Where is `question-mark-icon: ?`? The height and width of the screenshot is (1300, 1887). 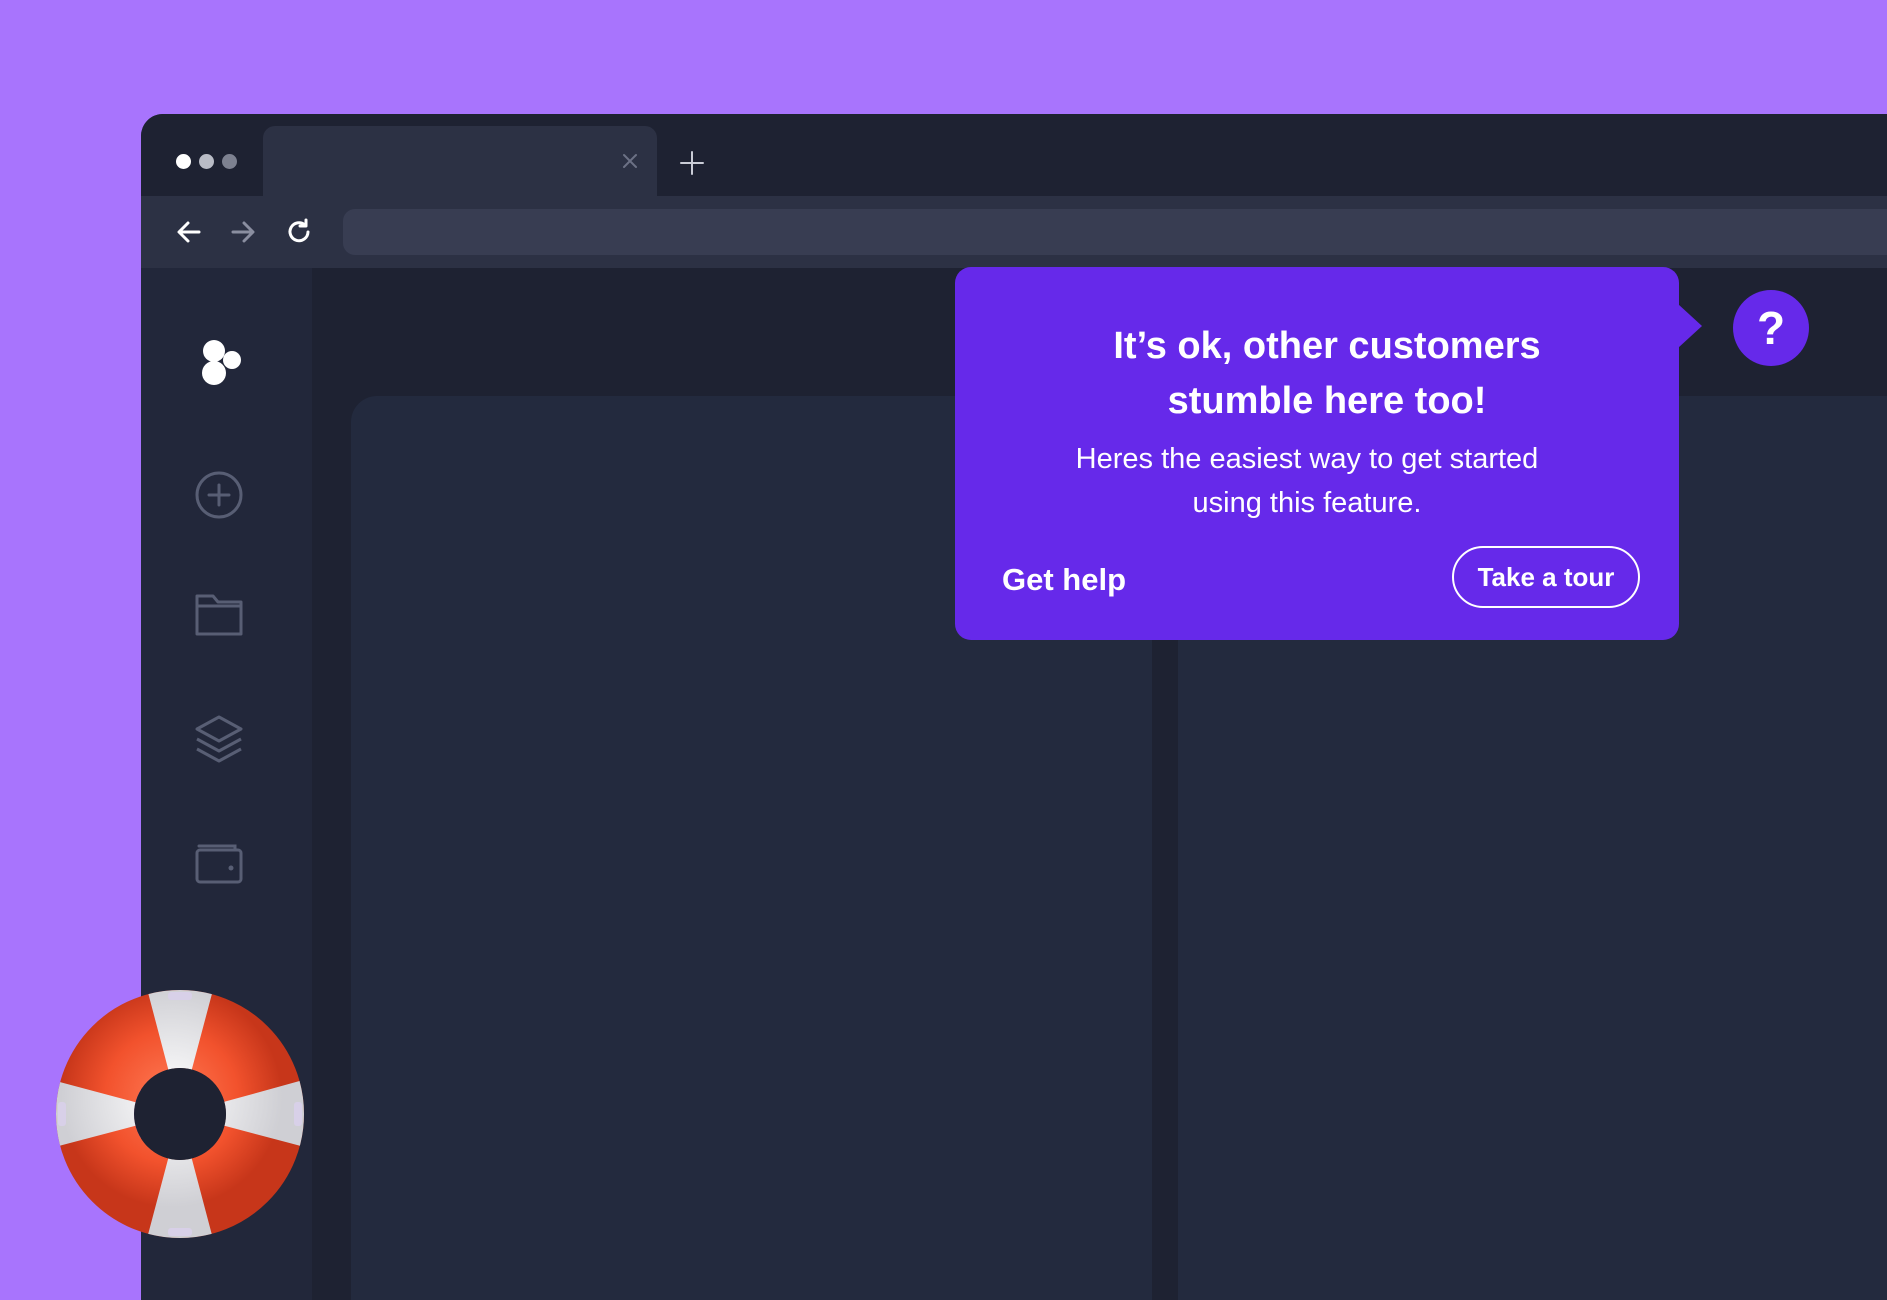 question-mark-icon: ? is located at coordinates (1771, 328).